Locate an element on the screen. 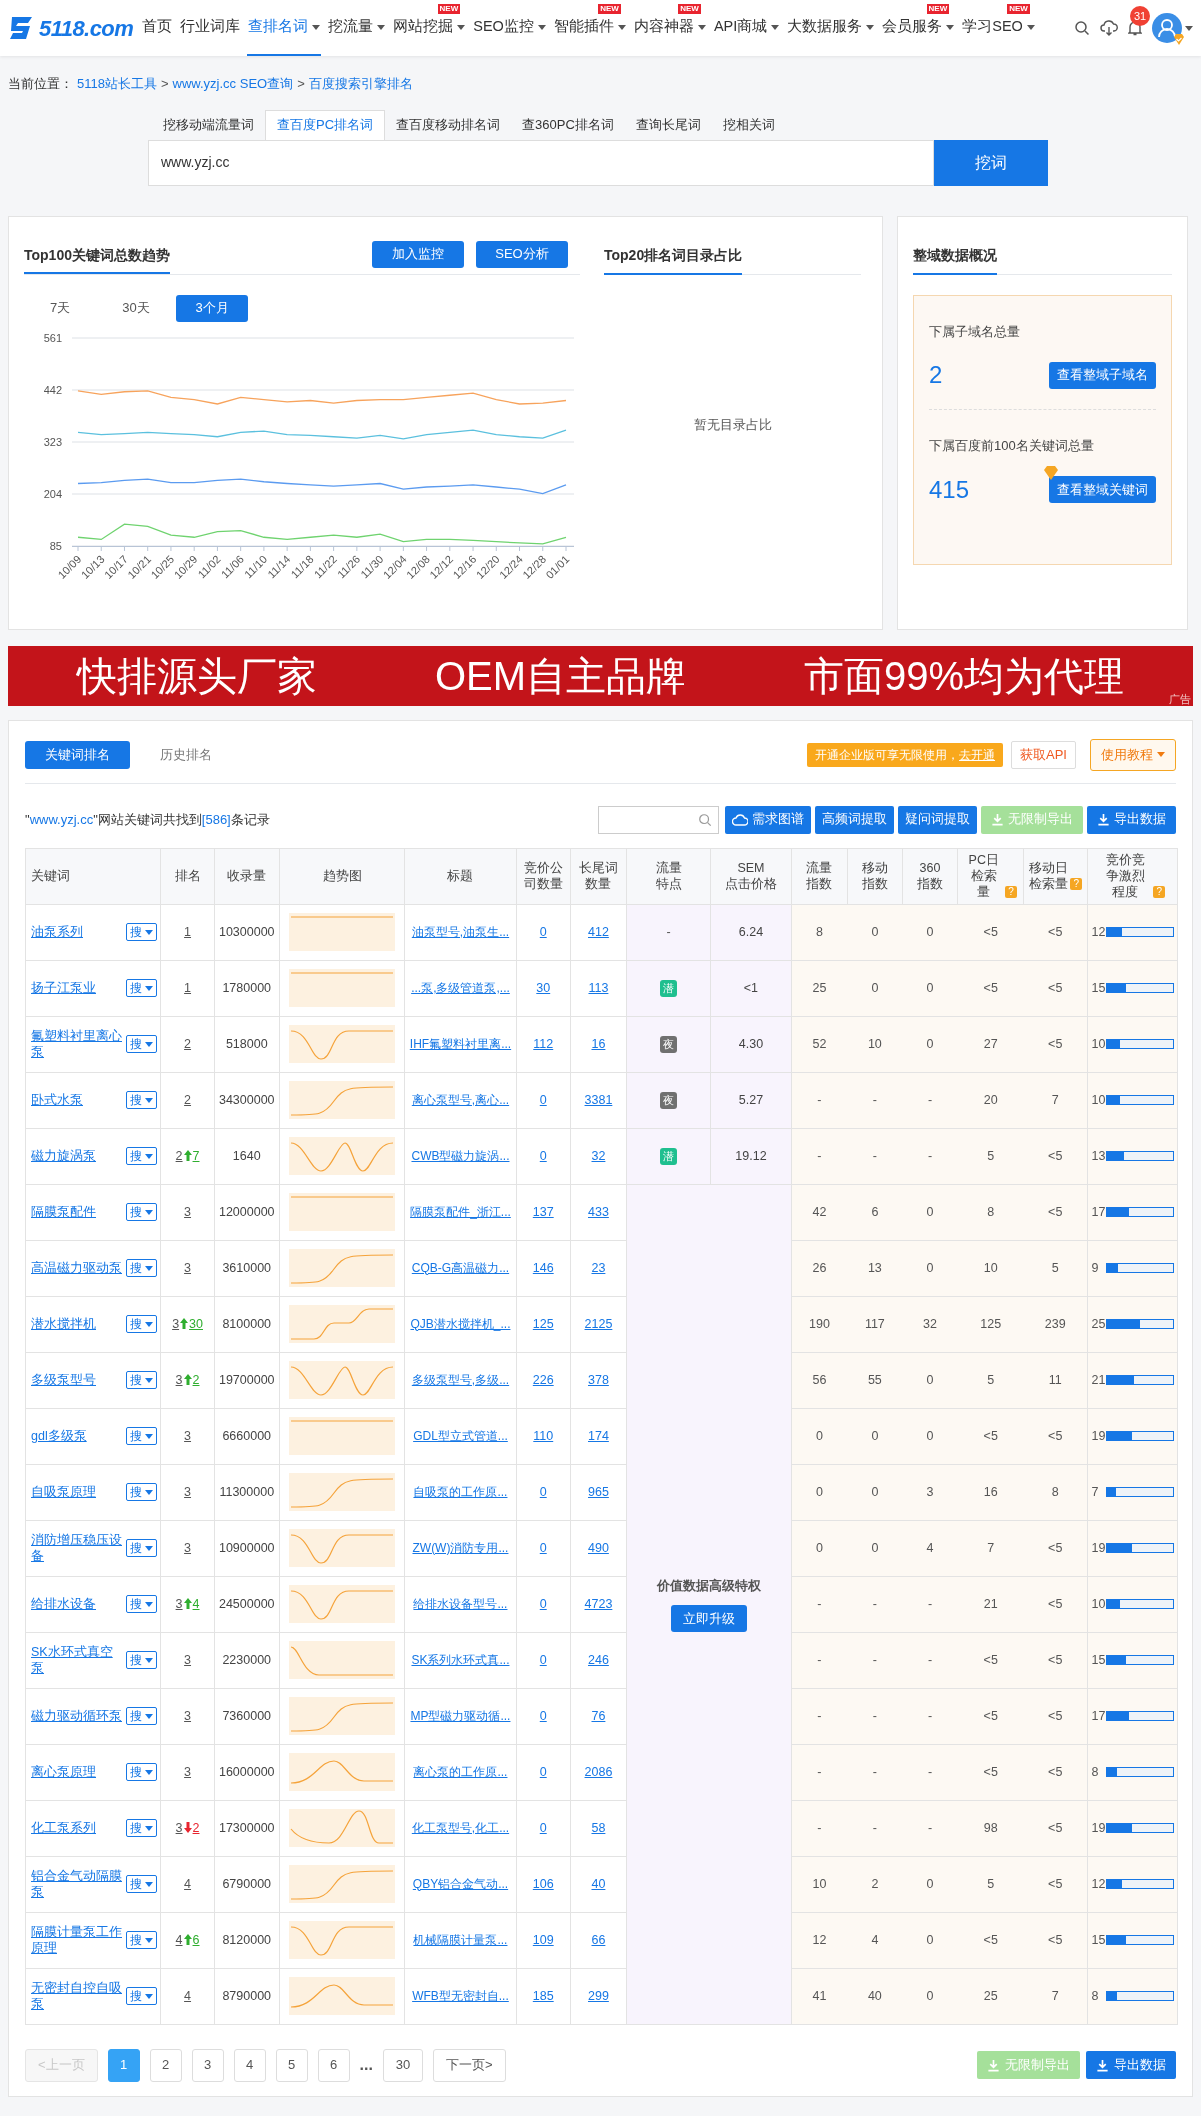 The height and width of the screenshot is (2116, 1201). count-link: 58 is located at coordinates (598, 1827).